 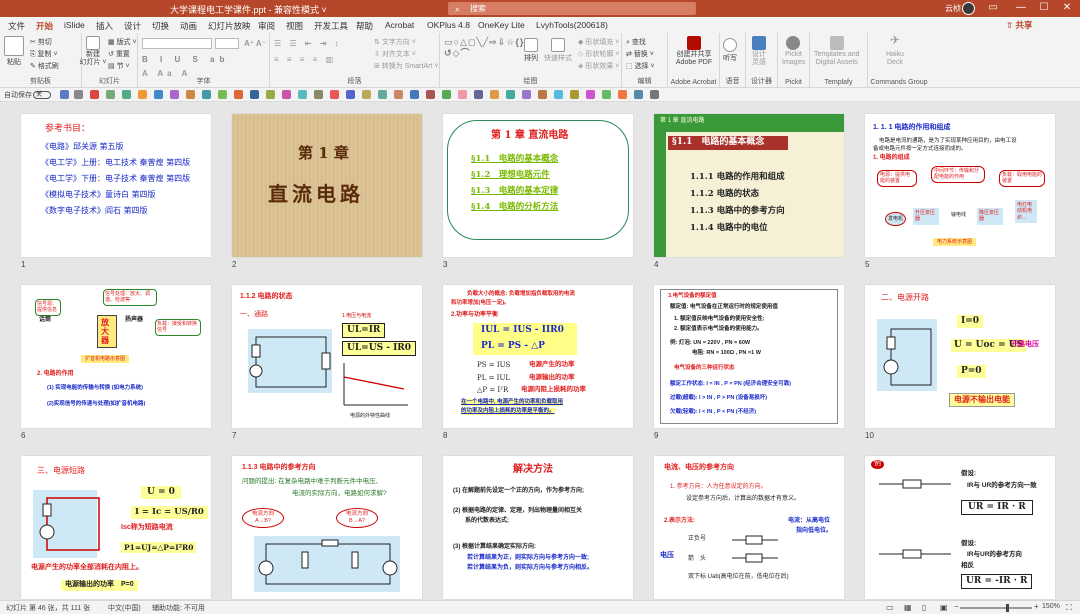 I want to click on templafy-button: Templates and Digital Assets, so click(x=837, y=51).